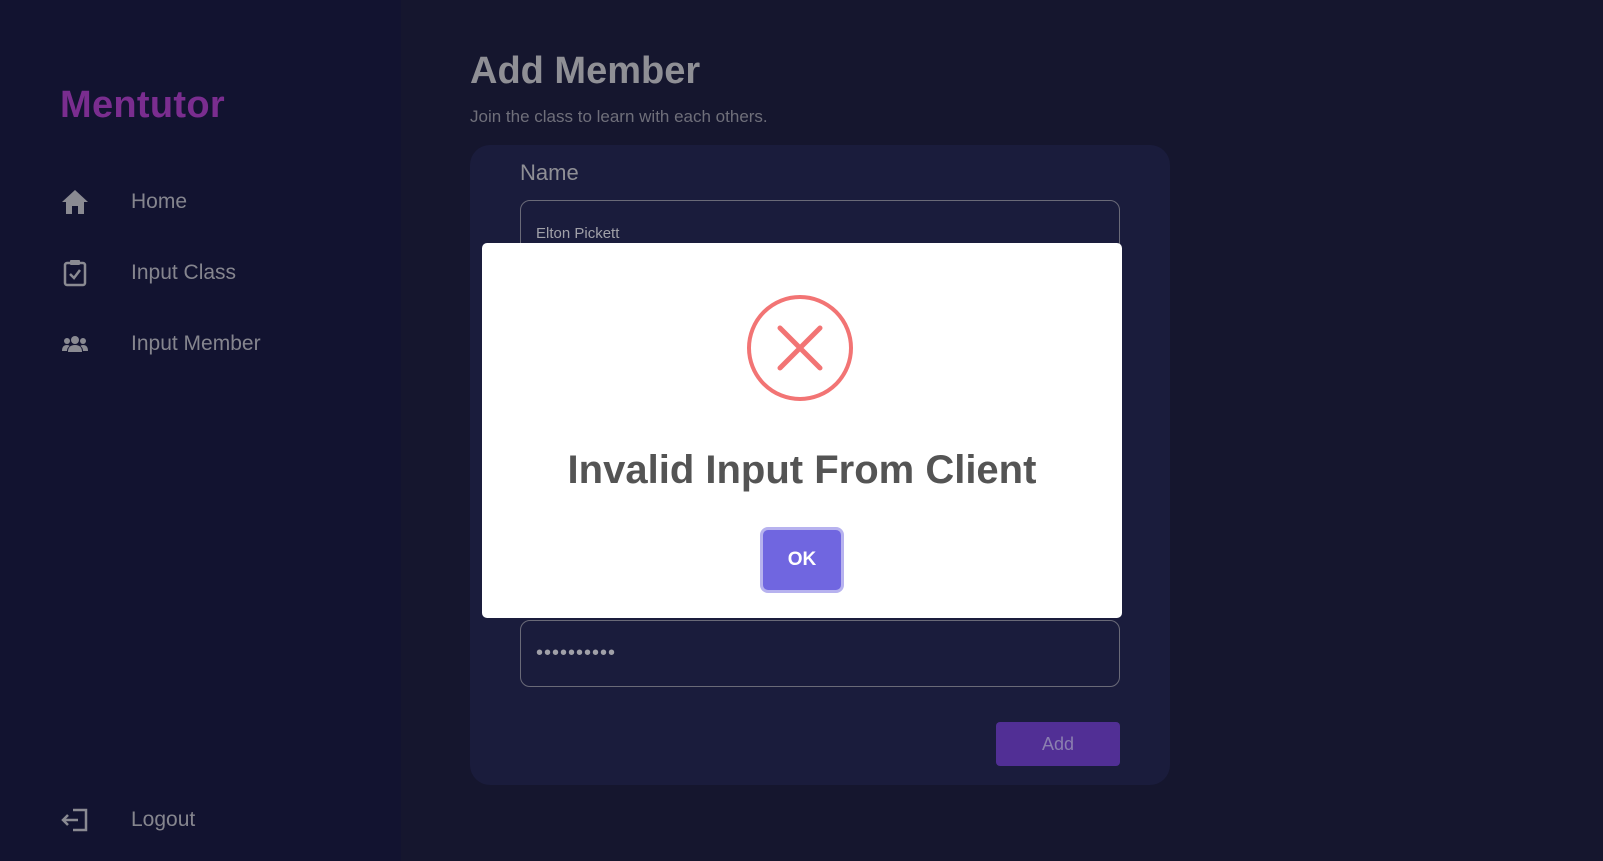 This screenshot has width=1603, height=861. What do you see at coordinates (802, 560) in the screenshot?
I see `ok-button: OK` at bounding box center [802, 560].